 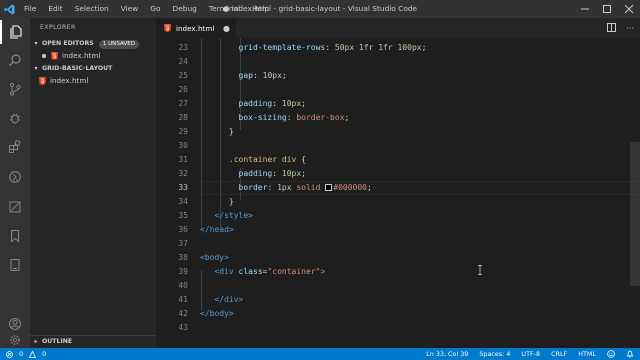 I want to click on code-line: </body>, so click(x=217, y=314).